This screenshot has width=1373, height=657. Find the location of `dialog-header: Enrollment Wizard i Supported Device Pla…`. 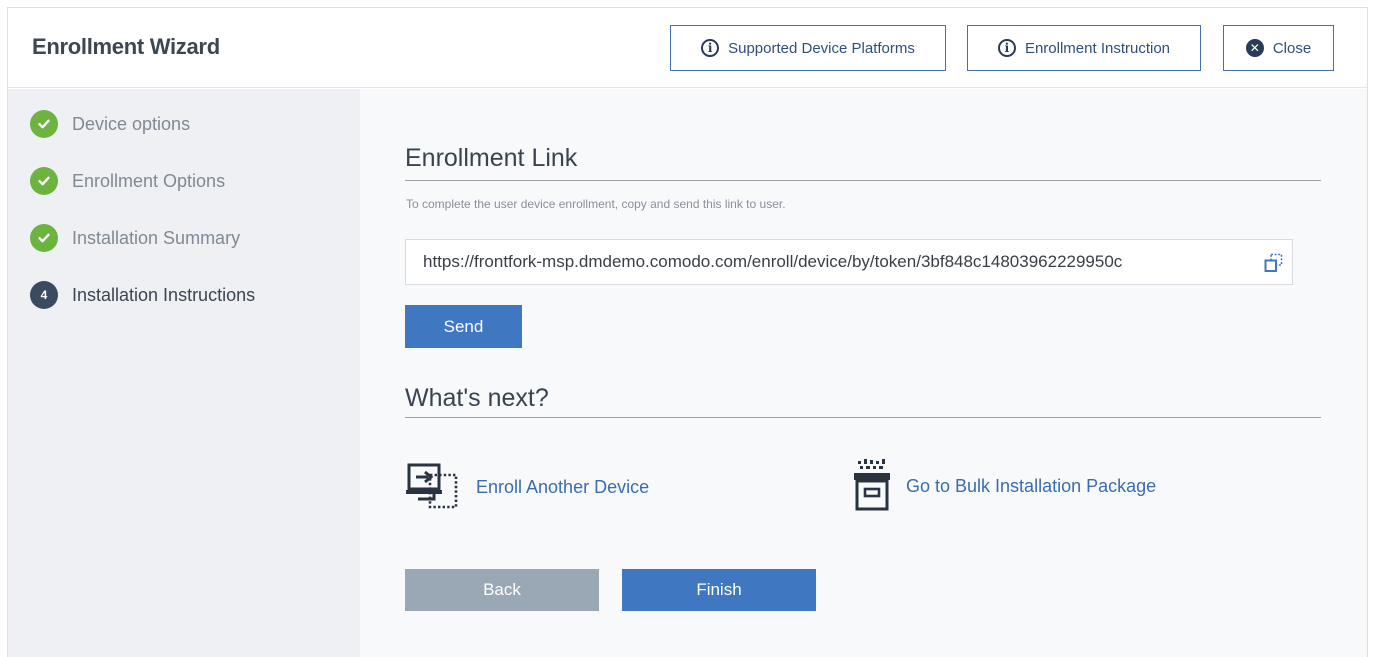

dialog-header: Enrollment Wizard i Supported Device Pla… is located at coordinates (687, 48).